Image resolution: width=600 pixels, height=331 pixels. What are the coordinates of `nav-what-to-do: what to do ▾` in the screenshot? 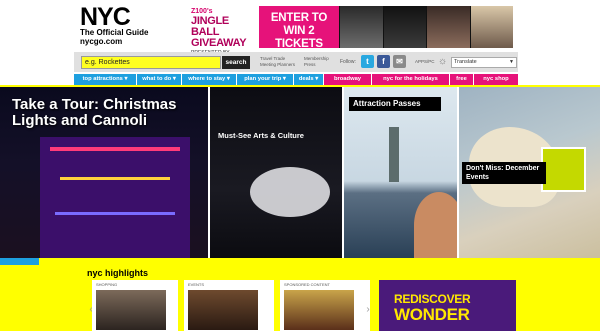 It's located at (159, 79).